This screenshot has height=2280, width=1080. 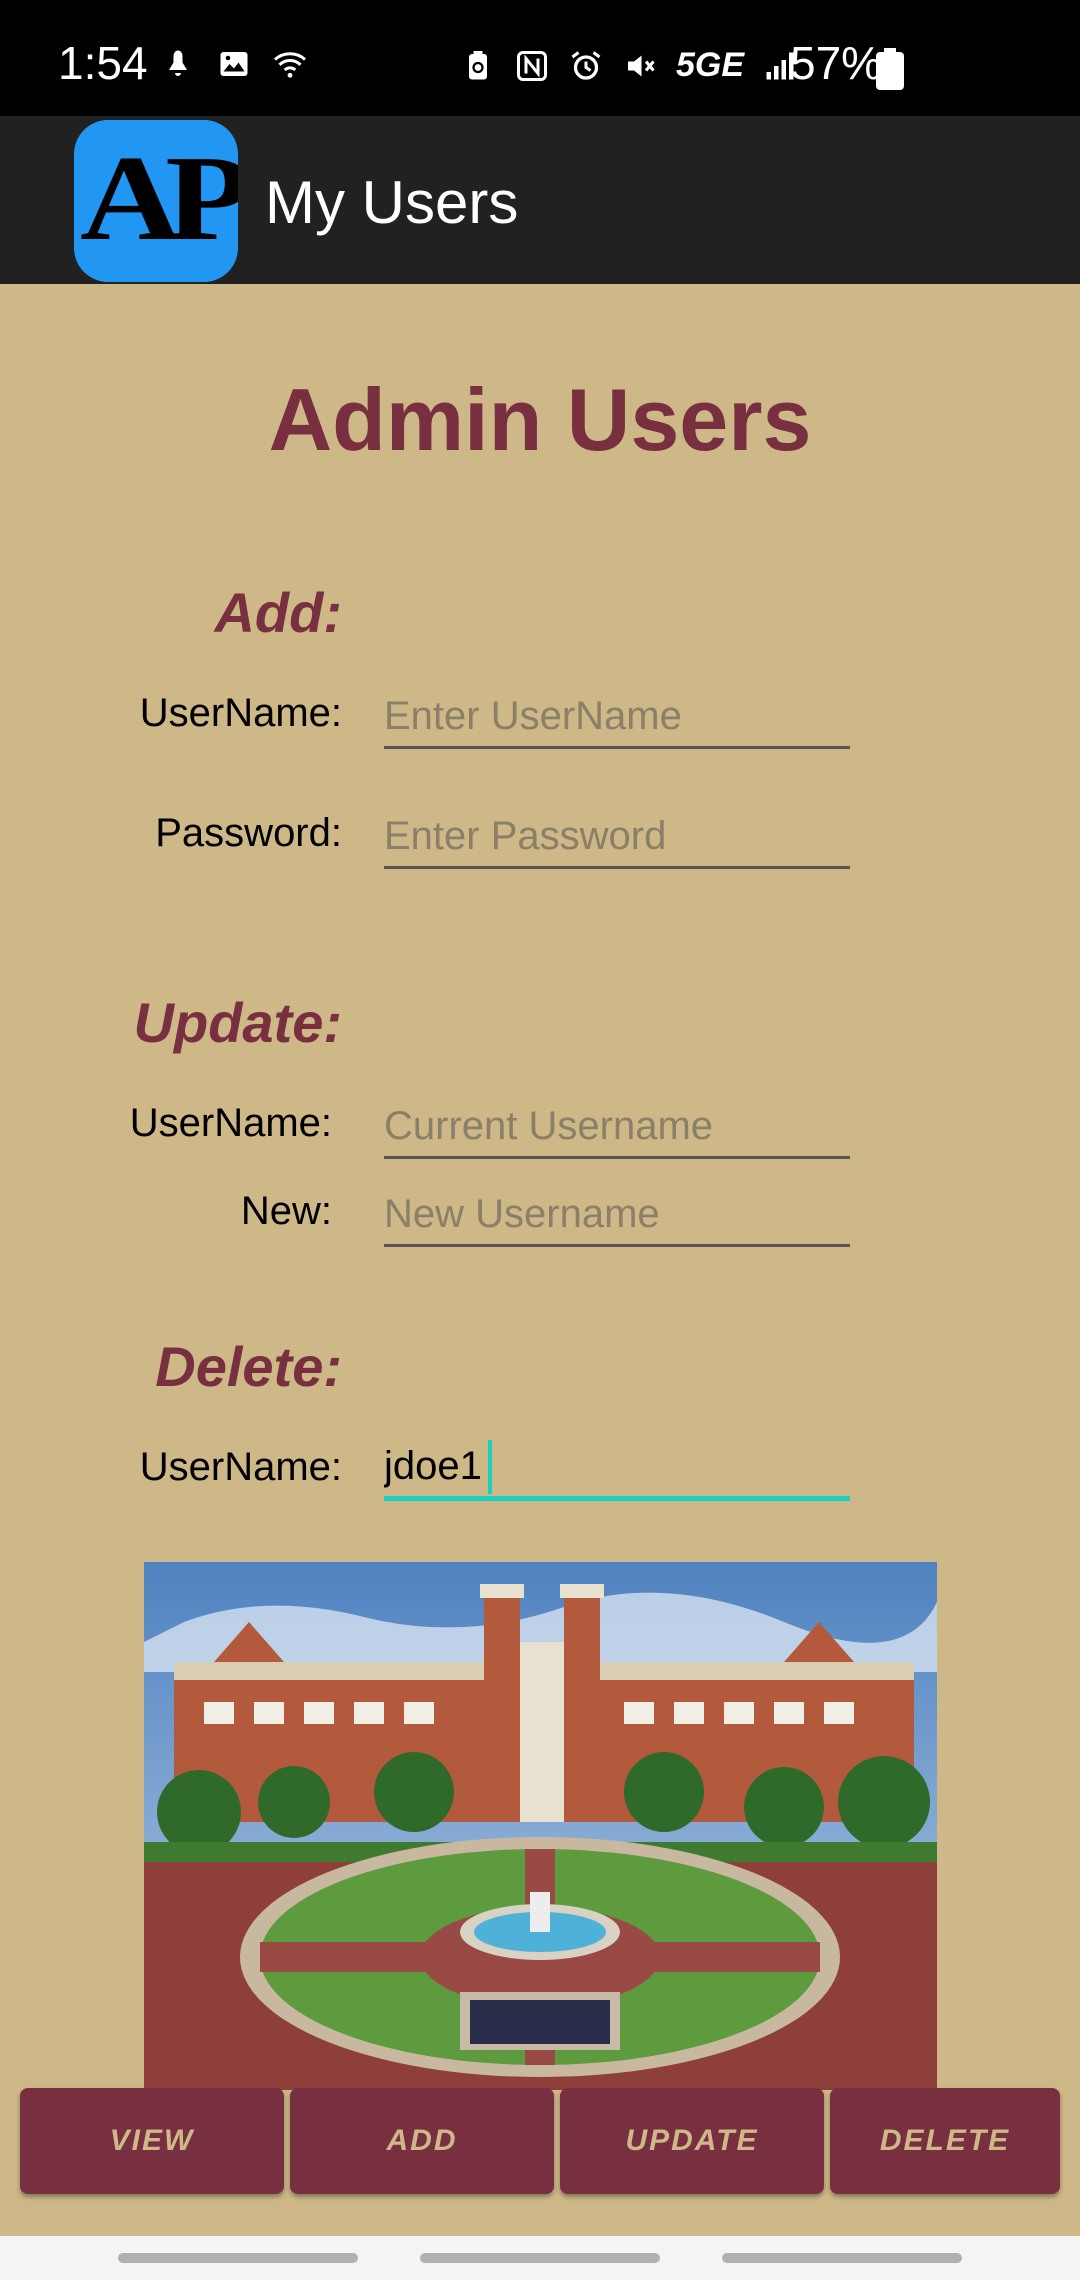 What do you see at coordinates (540, 419) in the screenshot?
I see `page-title: Admin Users` at bounding box center [540, 419].